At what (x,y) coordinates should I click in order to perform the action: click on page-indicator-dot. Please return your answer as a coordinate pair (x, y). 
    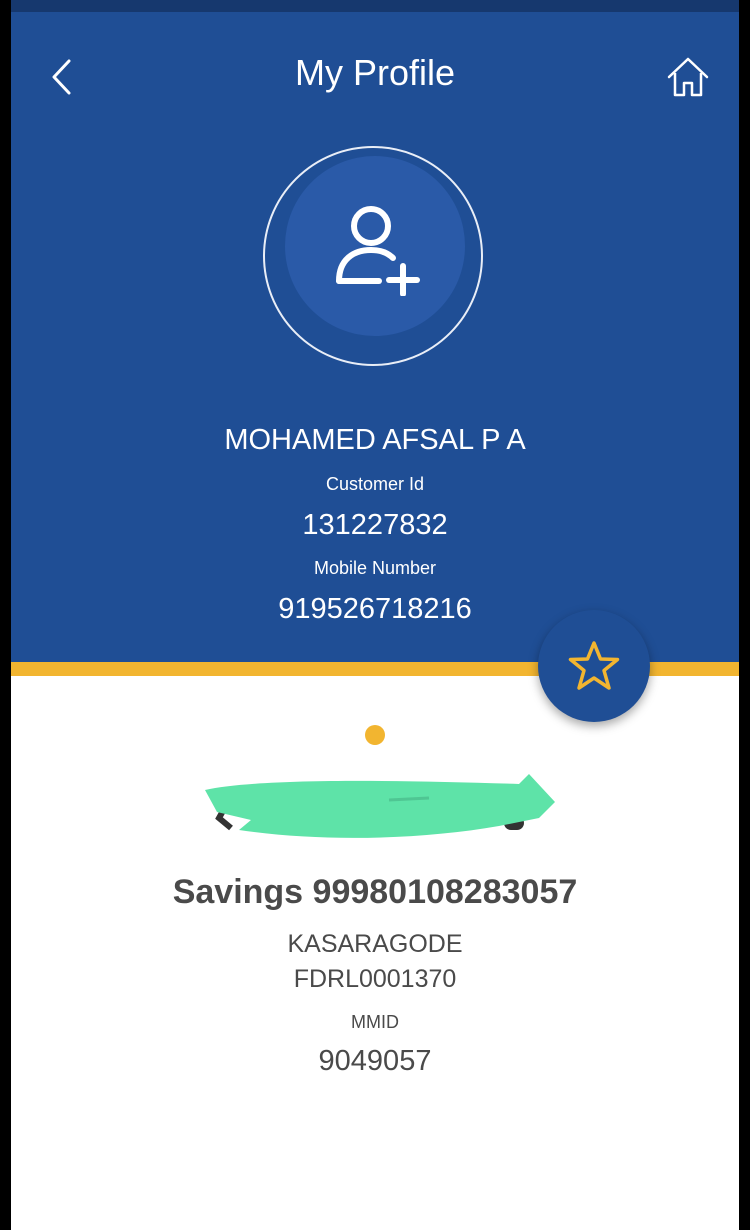
    Looking at the image, I should click on (375, 735).